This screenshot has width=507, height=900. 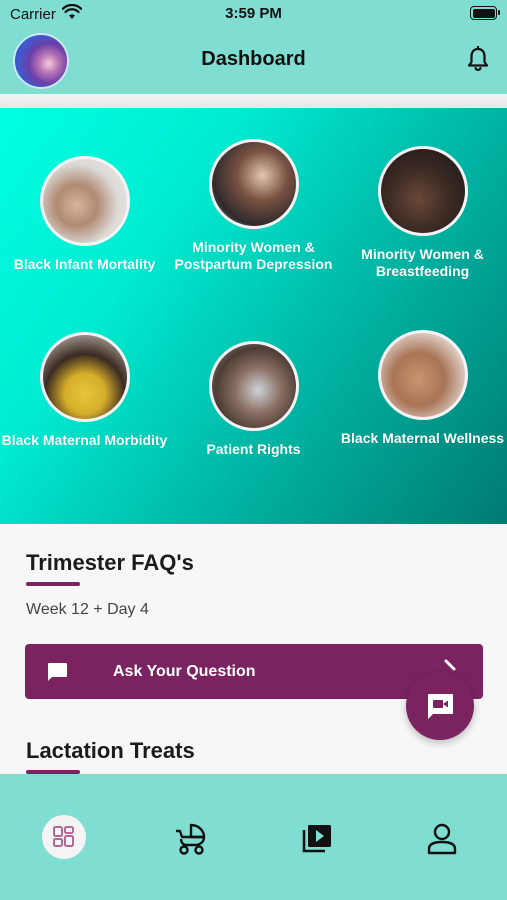 I want to click on nav-dashboard, so click(x=64, y=837).